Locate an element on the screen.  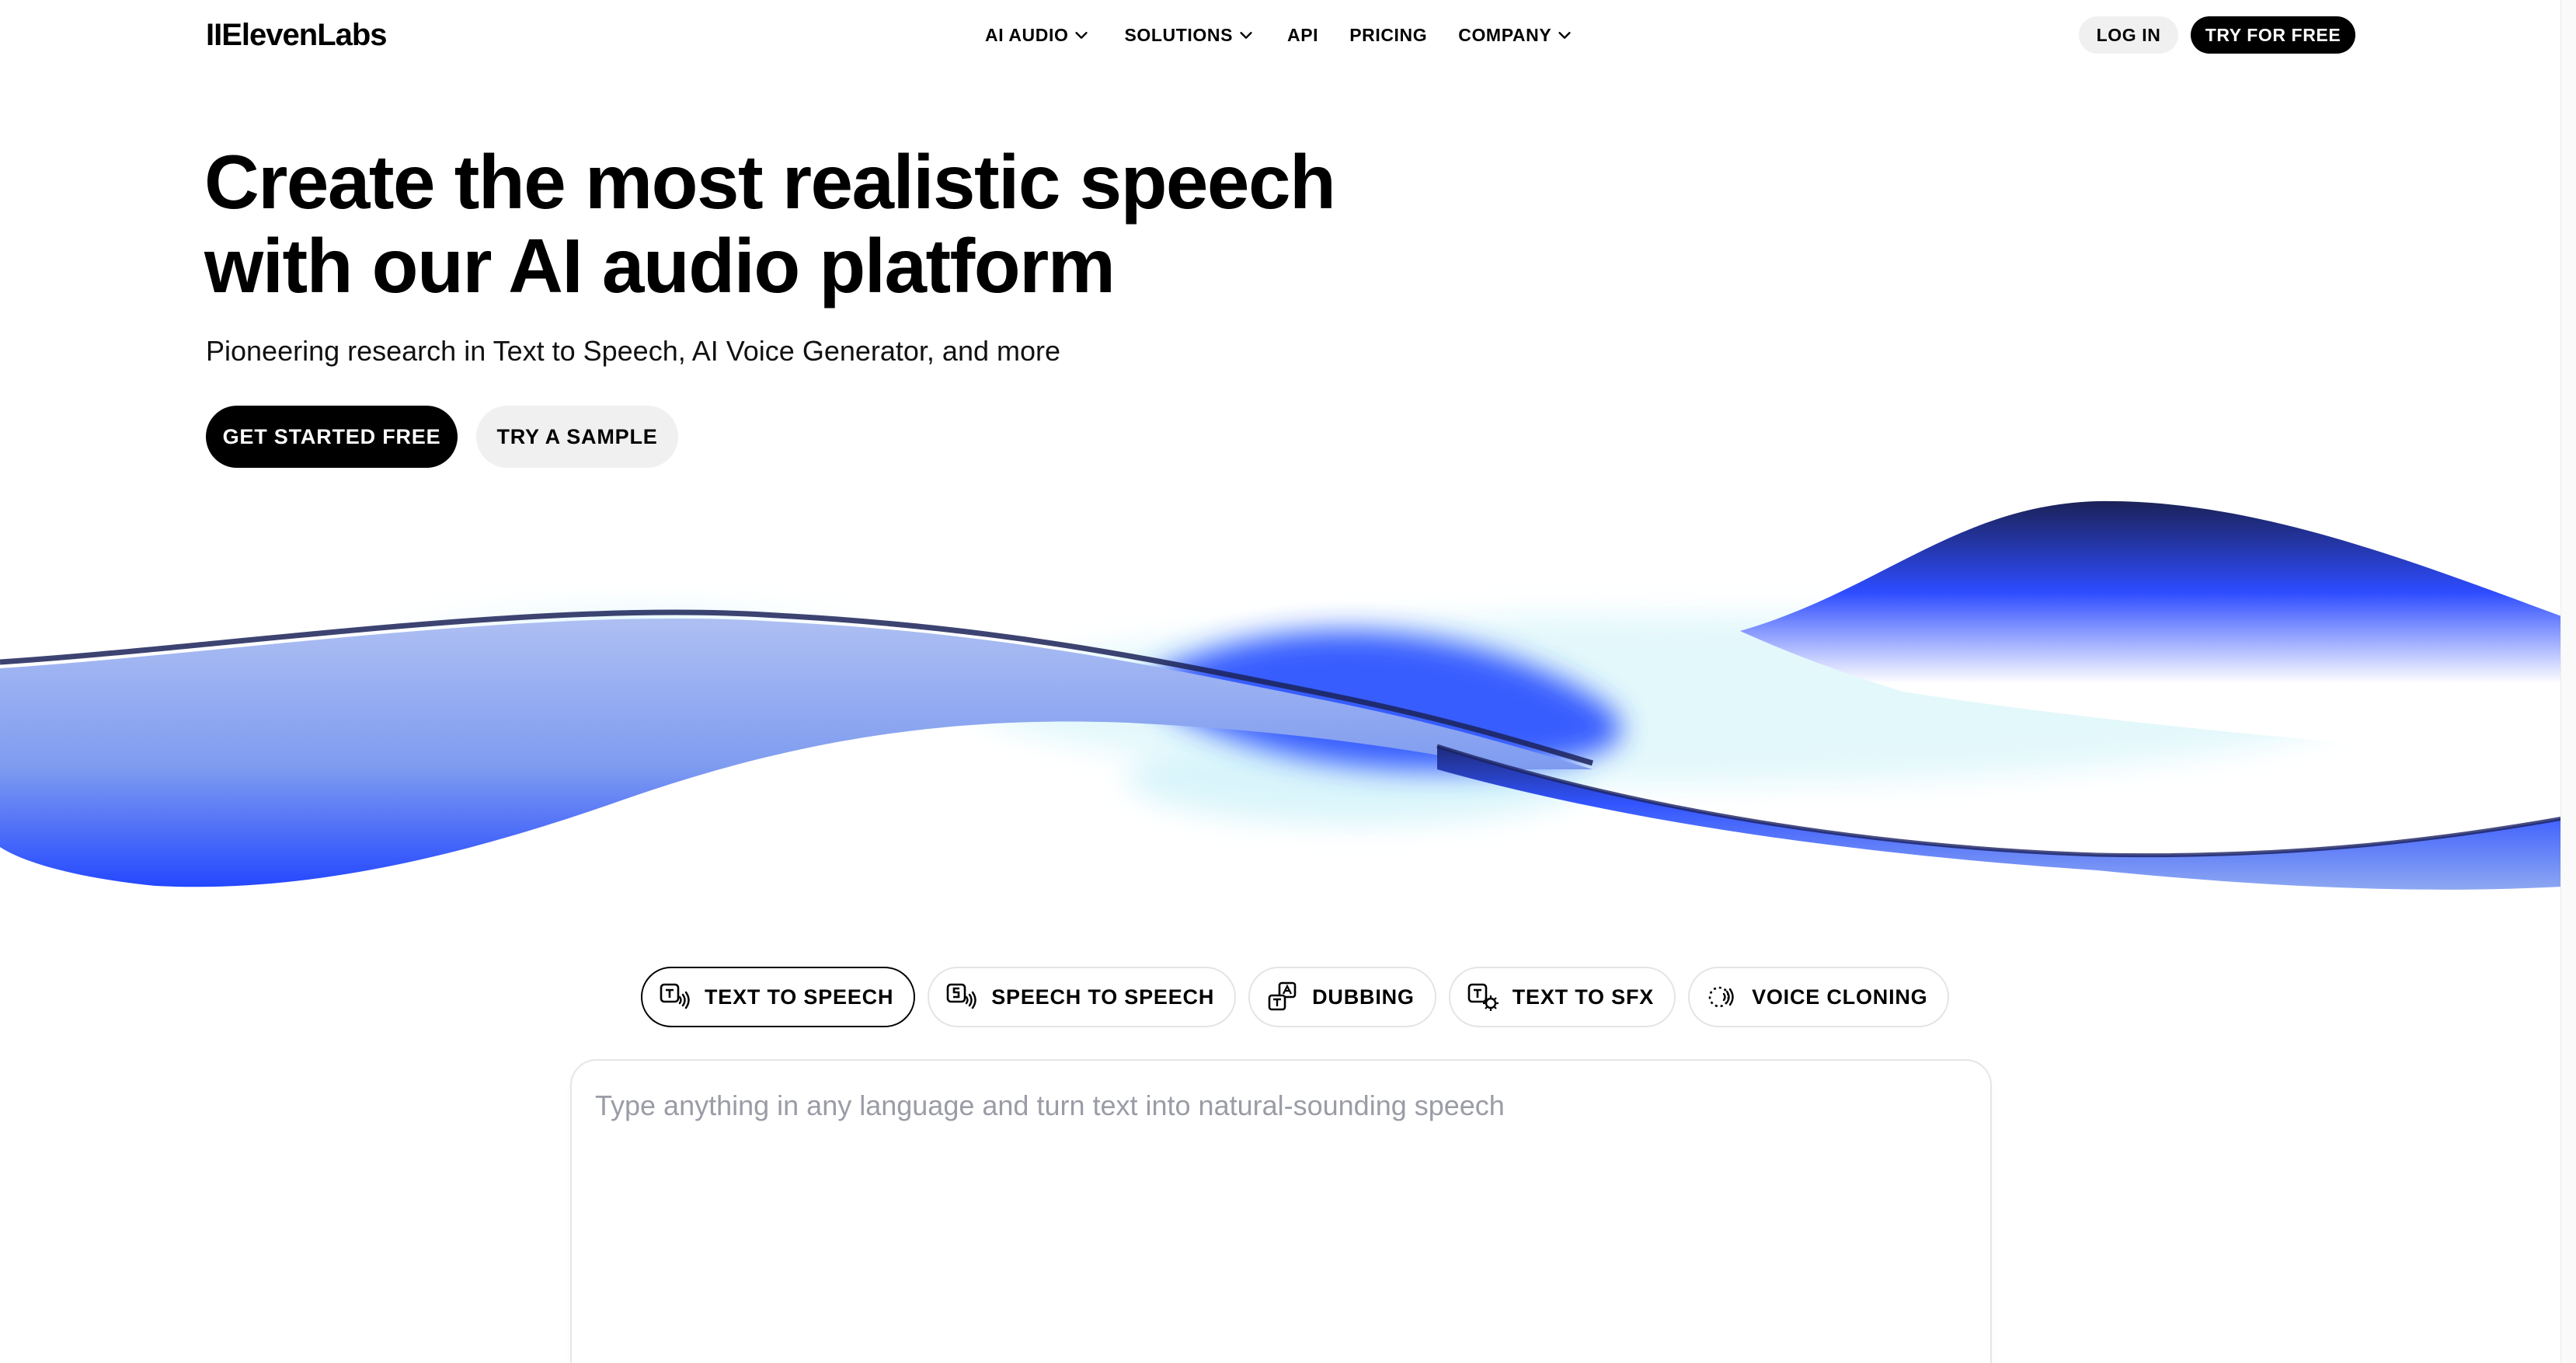
log-in-button: LOG IN is located at coordinates (2128, 35).